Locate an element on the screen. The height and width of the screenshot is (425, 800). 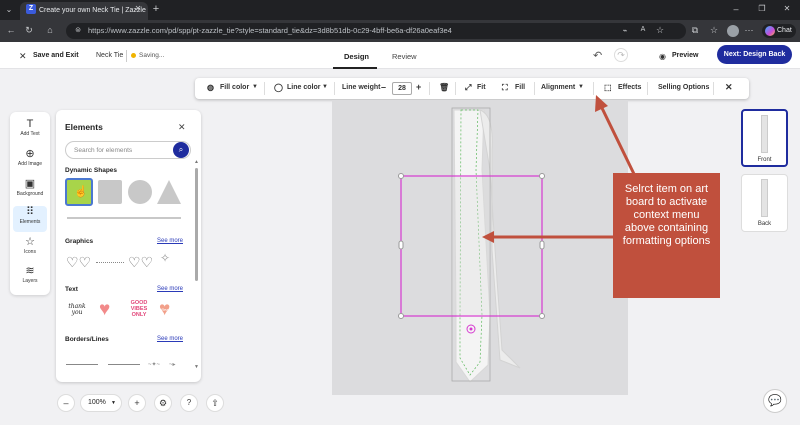
tool-elements: ⠿ Elements is located at coordinates (30, 219).